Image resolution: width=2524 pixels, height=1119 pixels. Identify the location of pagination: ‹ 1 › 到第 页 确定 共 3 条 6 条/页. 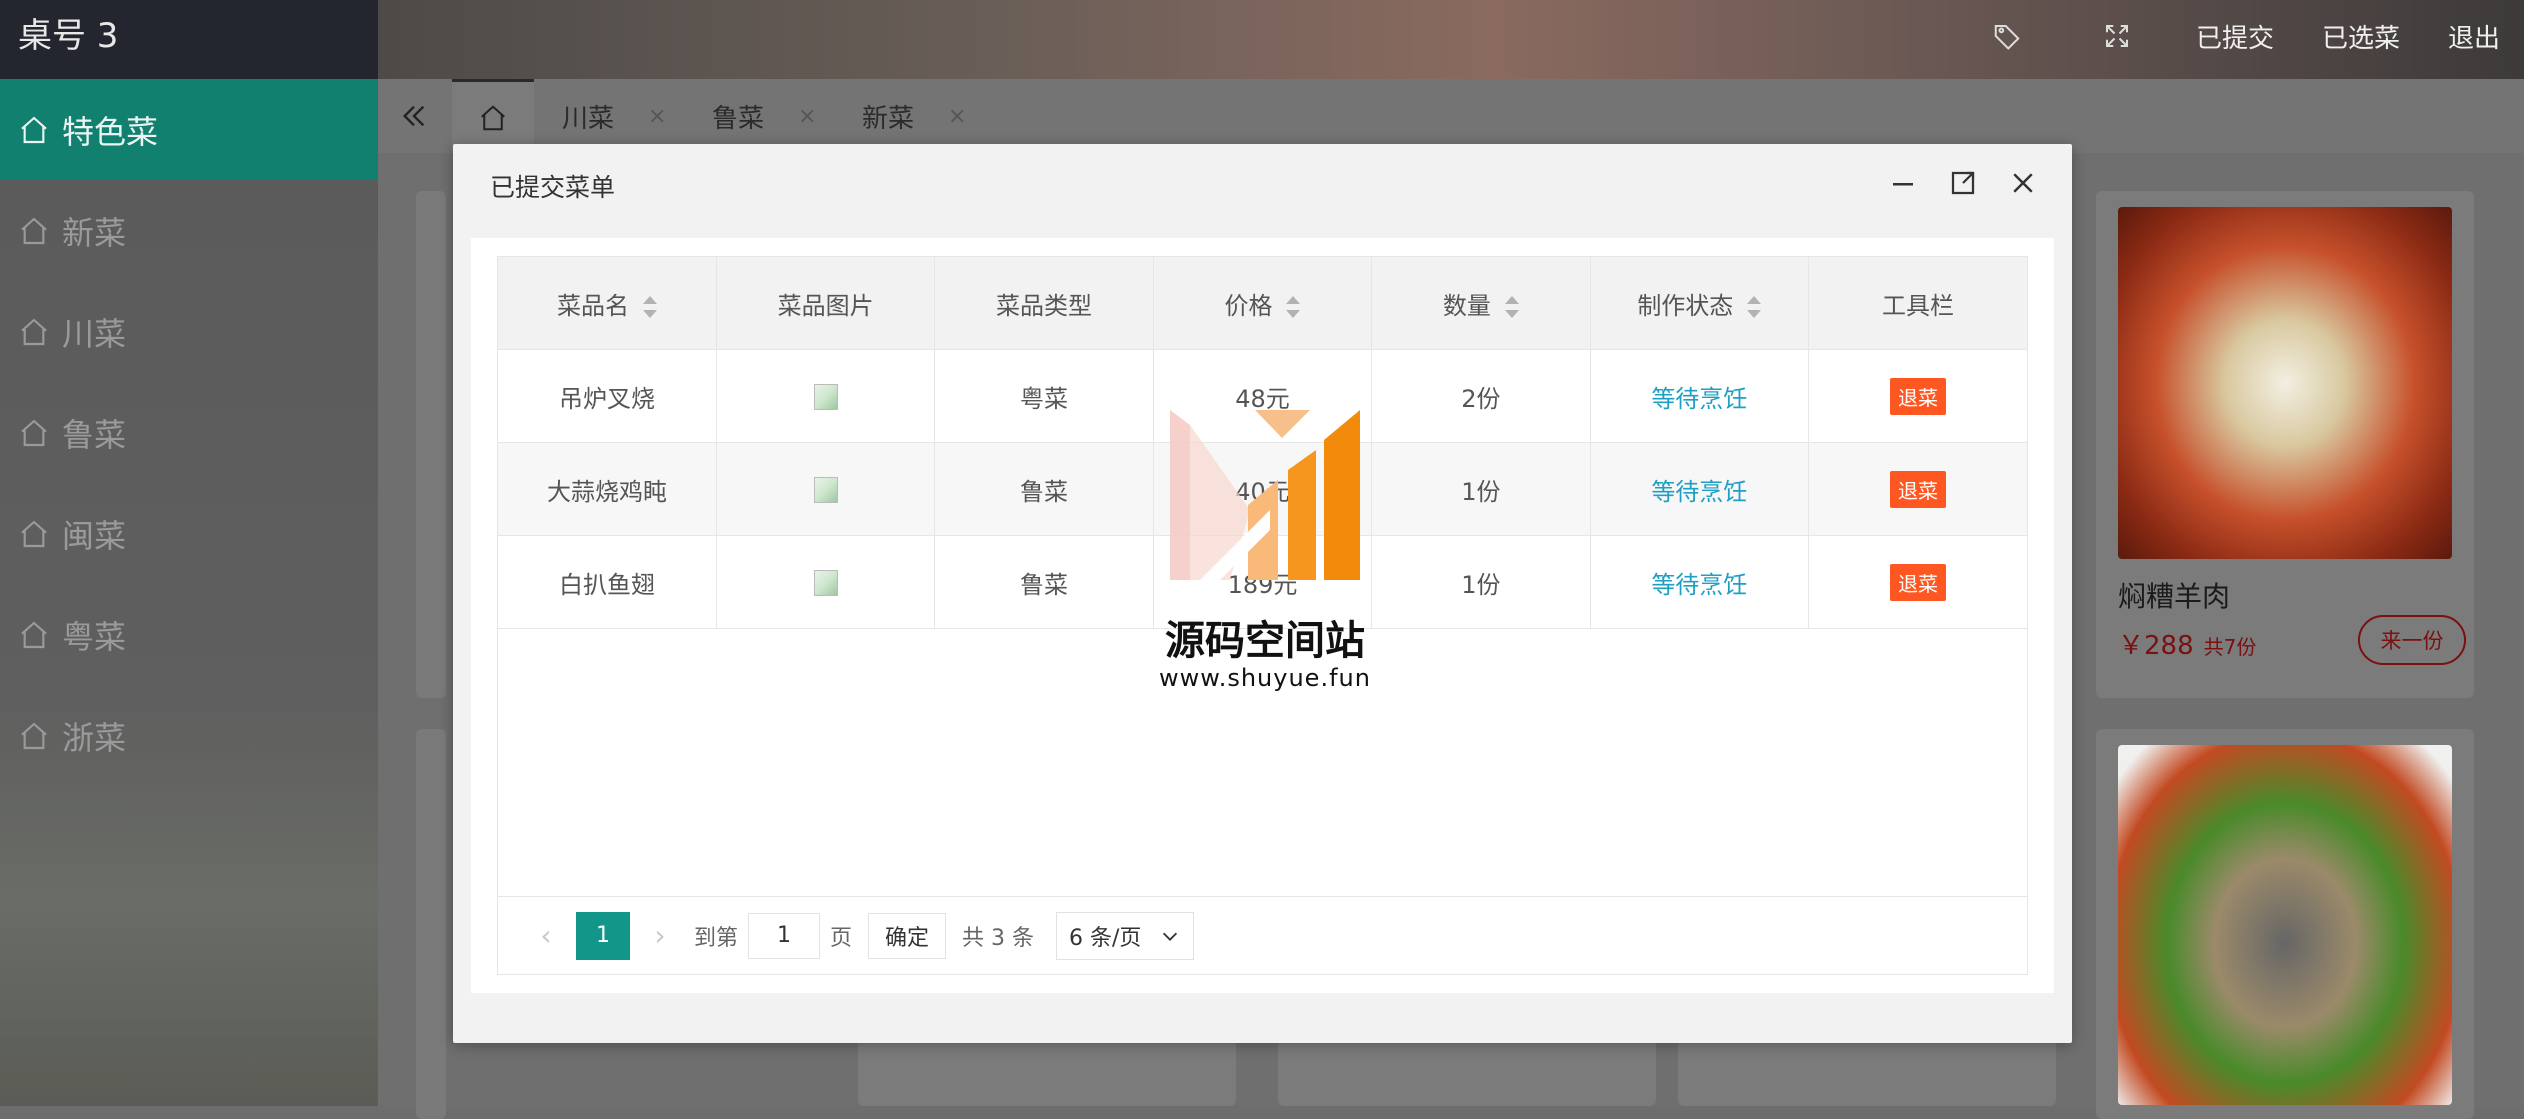
(1262, 935).